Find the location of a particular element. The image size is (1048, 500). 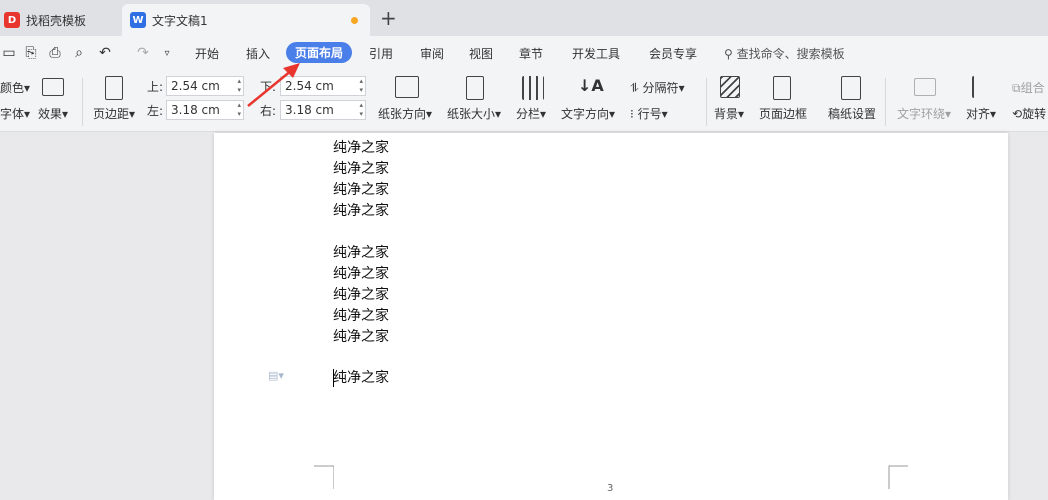

left-margin-label: 左: is located at coordinates (155, 111).